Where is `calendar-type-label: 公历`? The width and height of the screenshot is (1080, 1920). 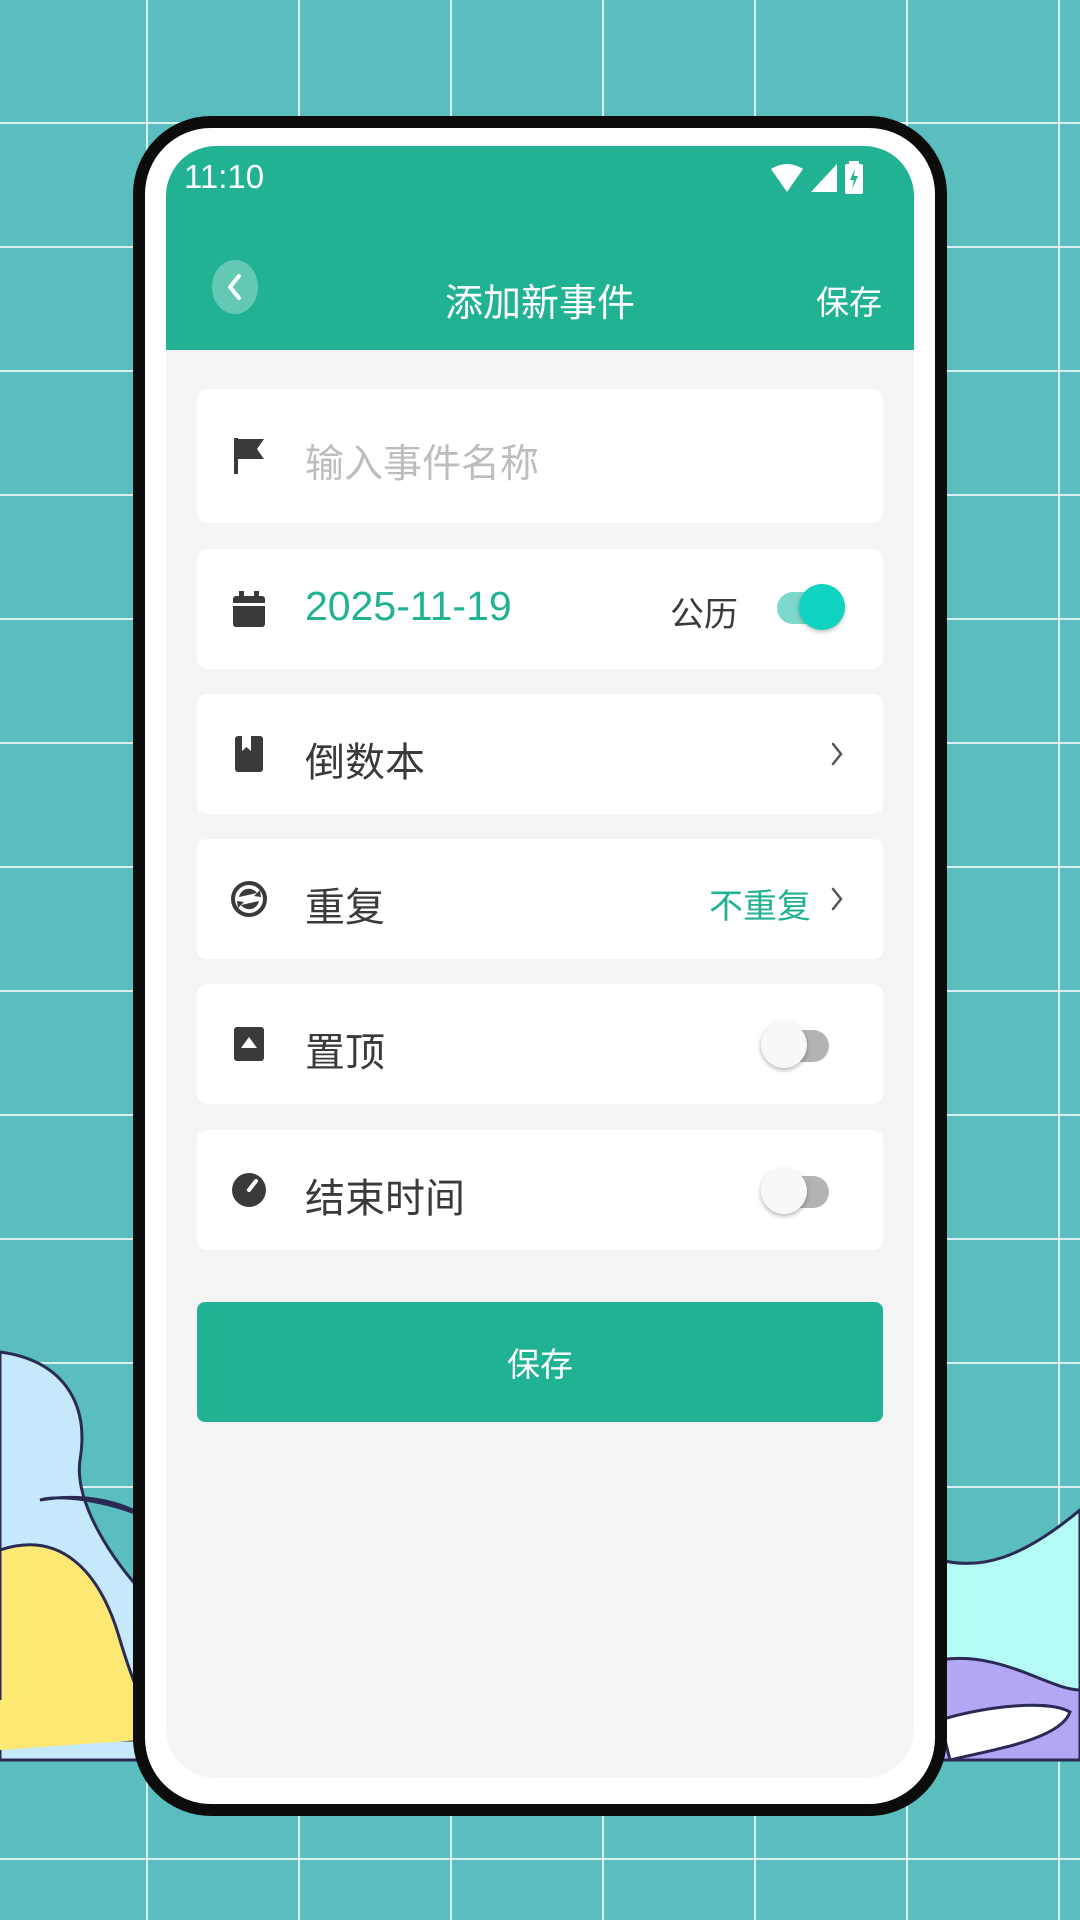
calendar-type-label: 公历 is located at coordinates (704, 615).